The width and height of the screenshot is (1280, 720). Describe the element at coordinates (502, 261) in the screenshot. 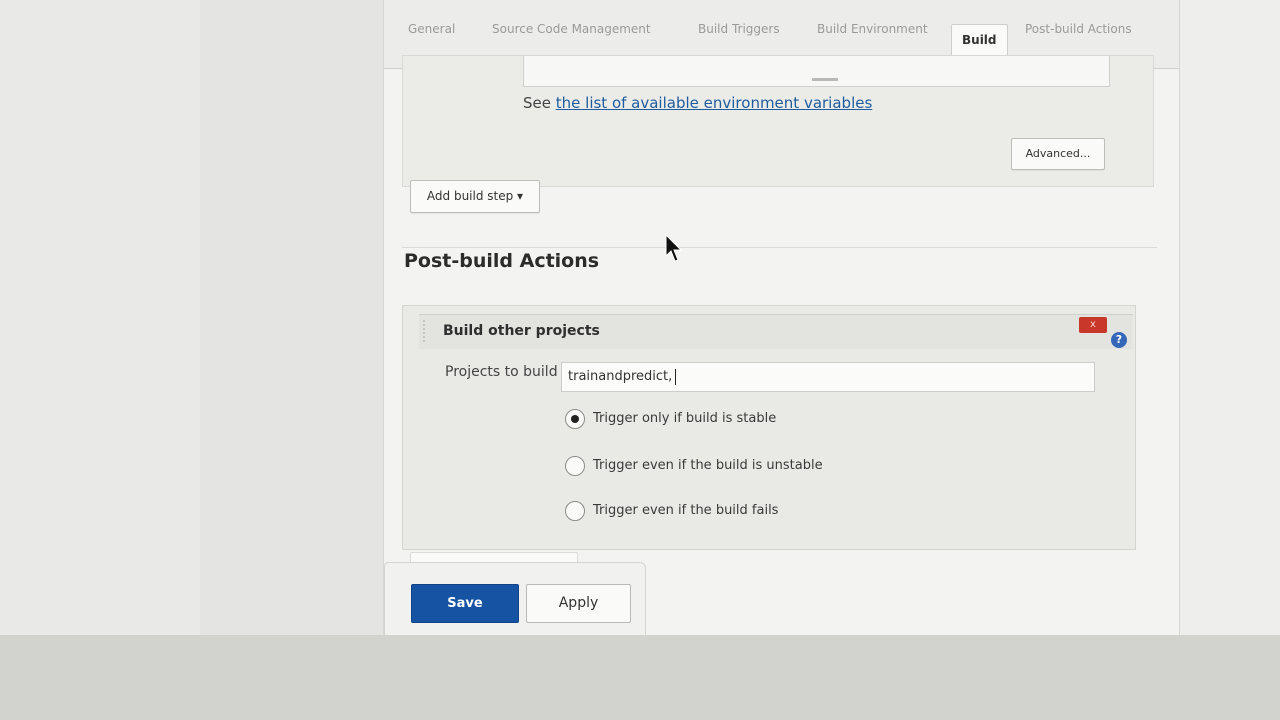

I see `post-build-section-title: Post-build Actions` at that location.